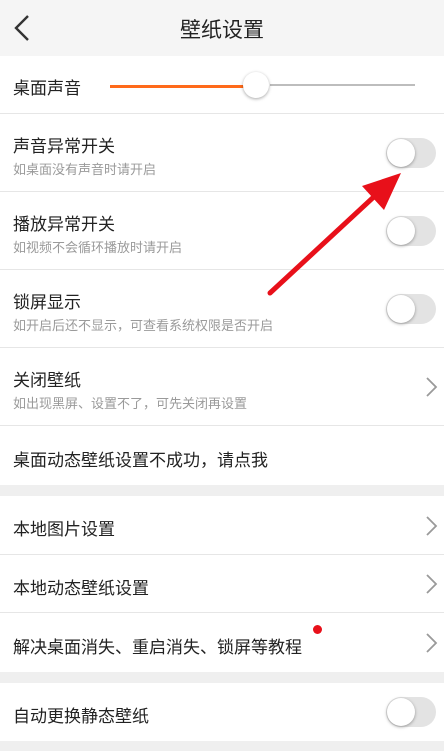  I want to click on volume-slider-fill, so click(183, 86).